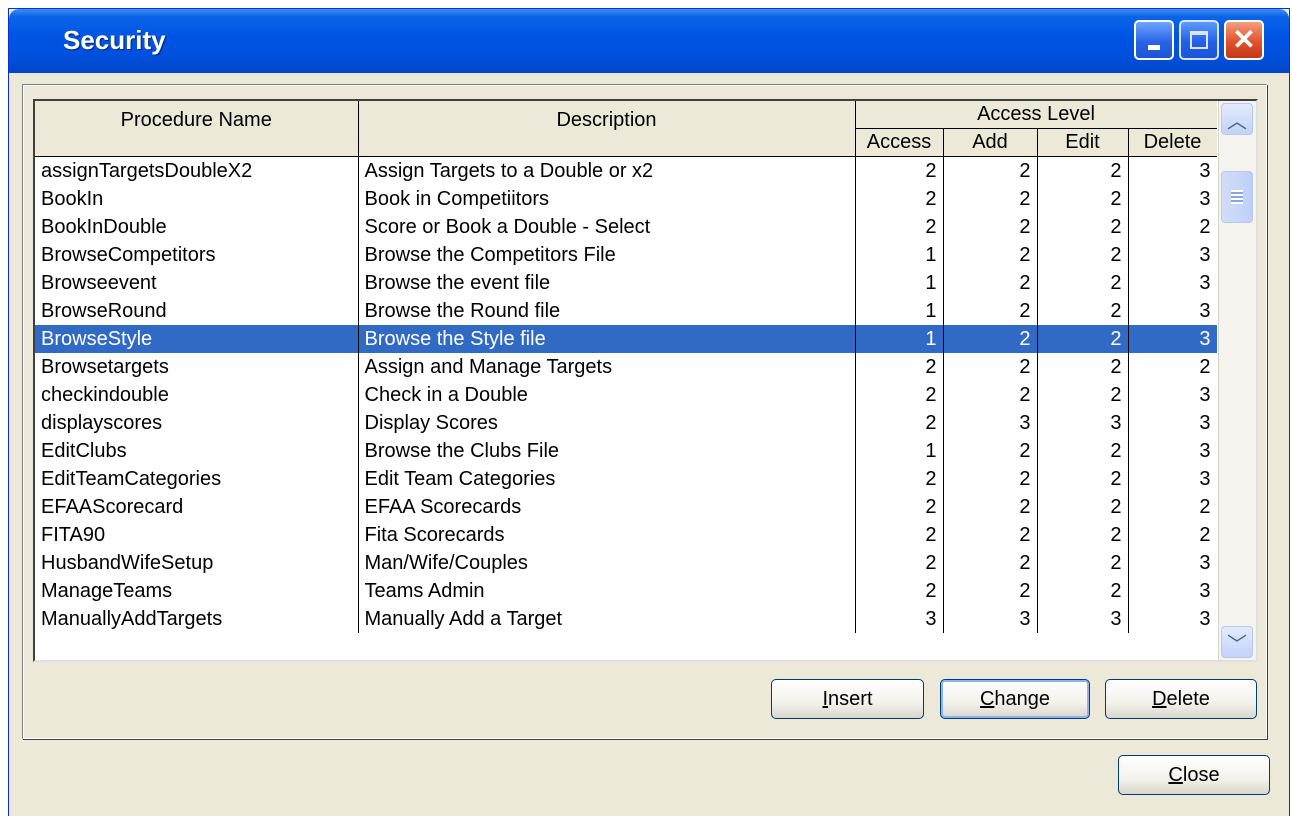  What do you see at coordinates (1159, 698) in the screenshot?
I see `delete-accel: D` at bounding box center [1159, 698].